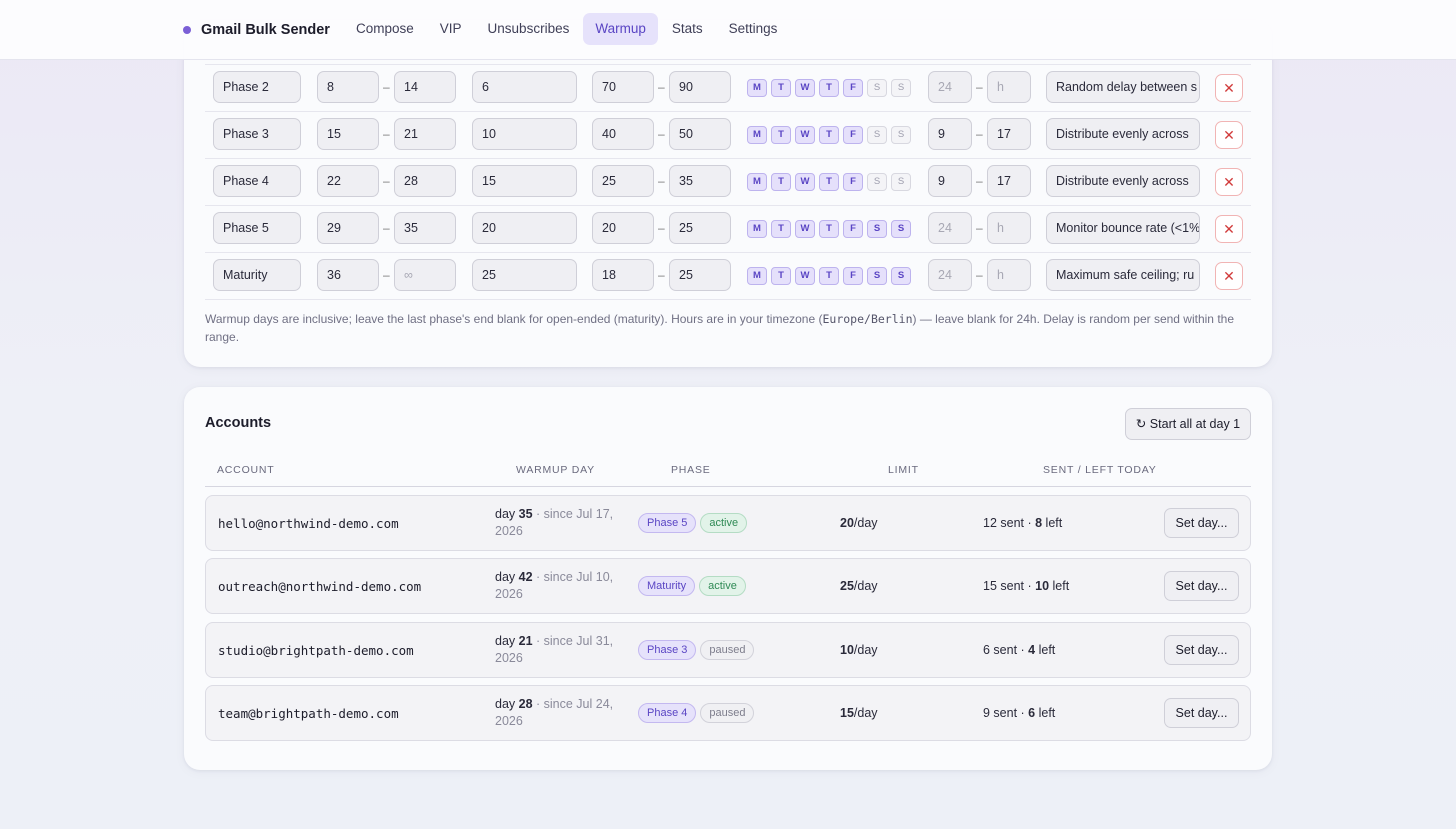 This screenshot has width=1456, height=829. Describe the element at coordinates (425, 87) in the screenshot. I see `day-end-input: 14` at that location.